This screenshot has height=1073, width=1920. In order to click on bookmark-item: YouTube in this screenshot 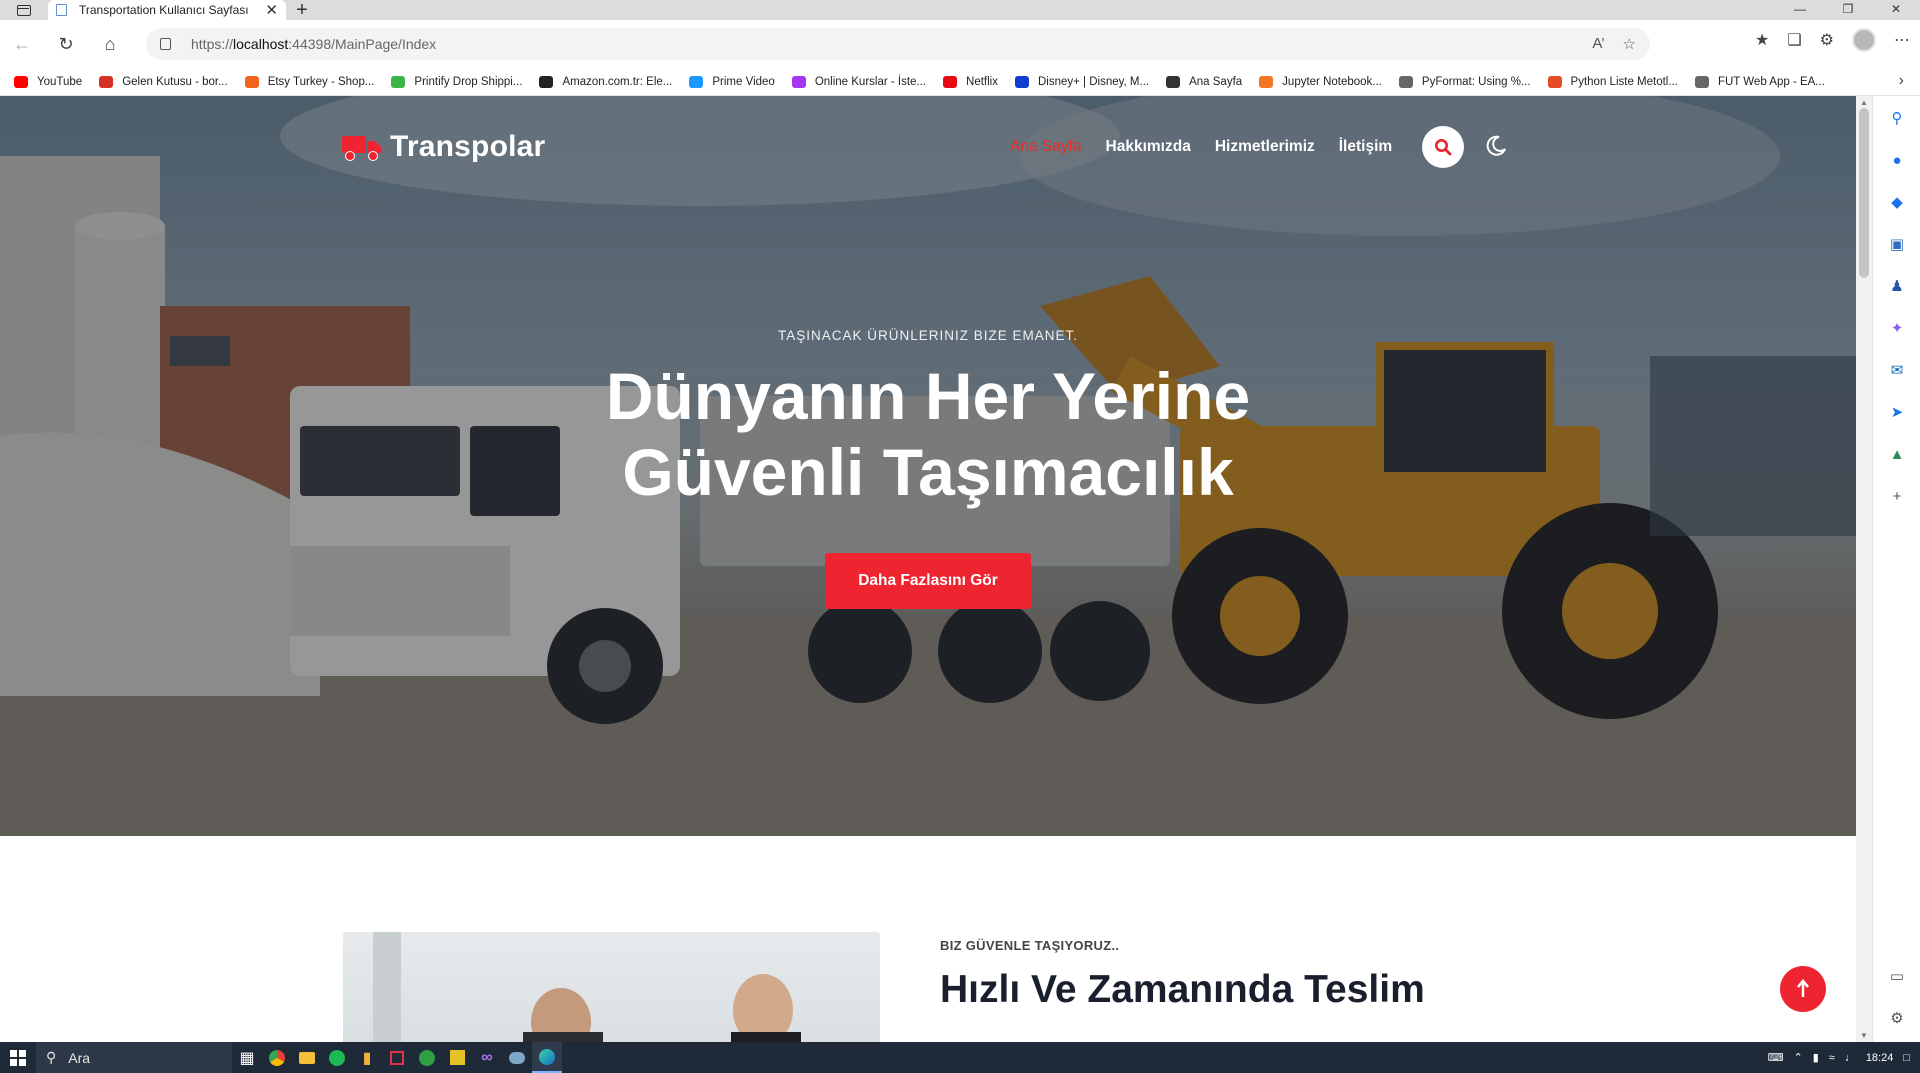, I will do `click(48, 81)`.